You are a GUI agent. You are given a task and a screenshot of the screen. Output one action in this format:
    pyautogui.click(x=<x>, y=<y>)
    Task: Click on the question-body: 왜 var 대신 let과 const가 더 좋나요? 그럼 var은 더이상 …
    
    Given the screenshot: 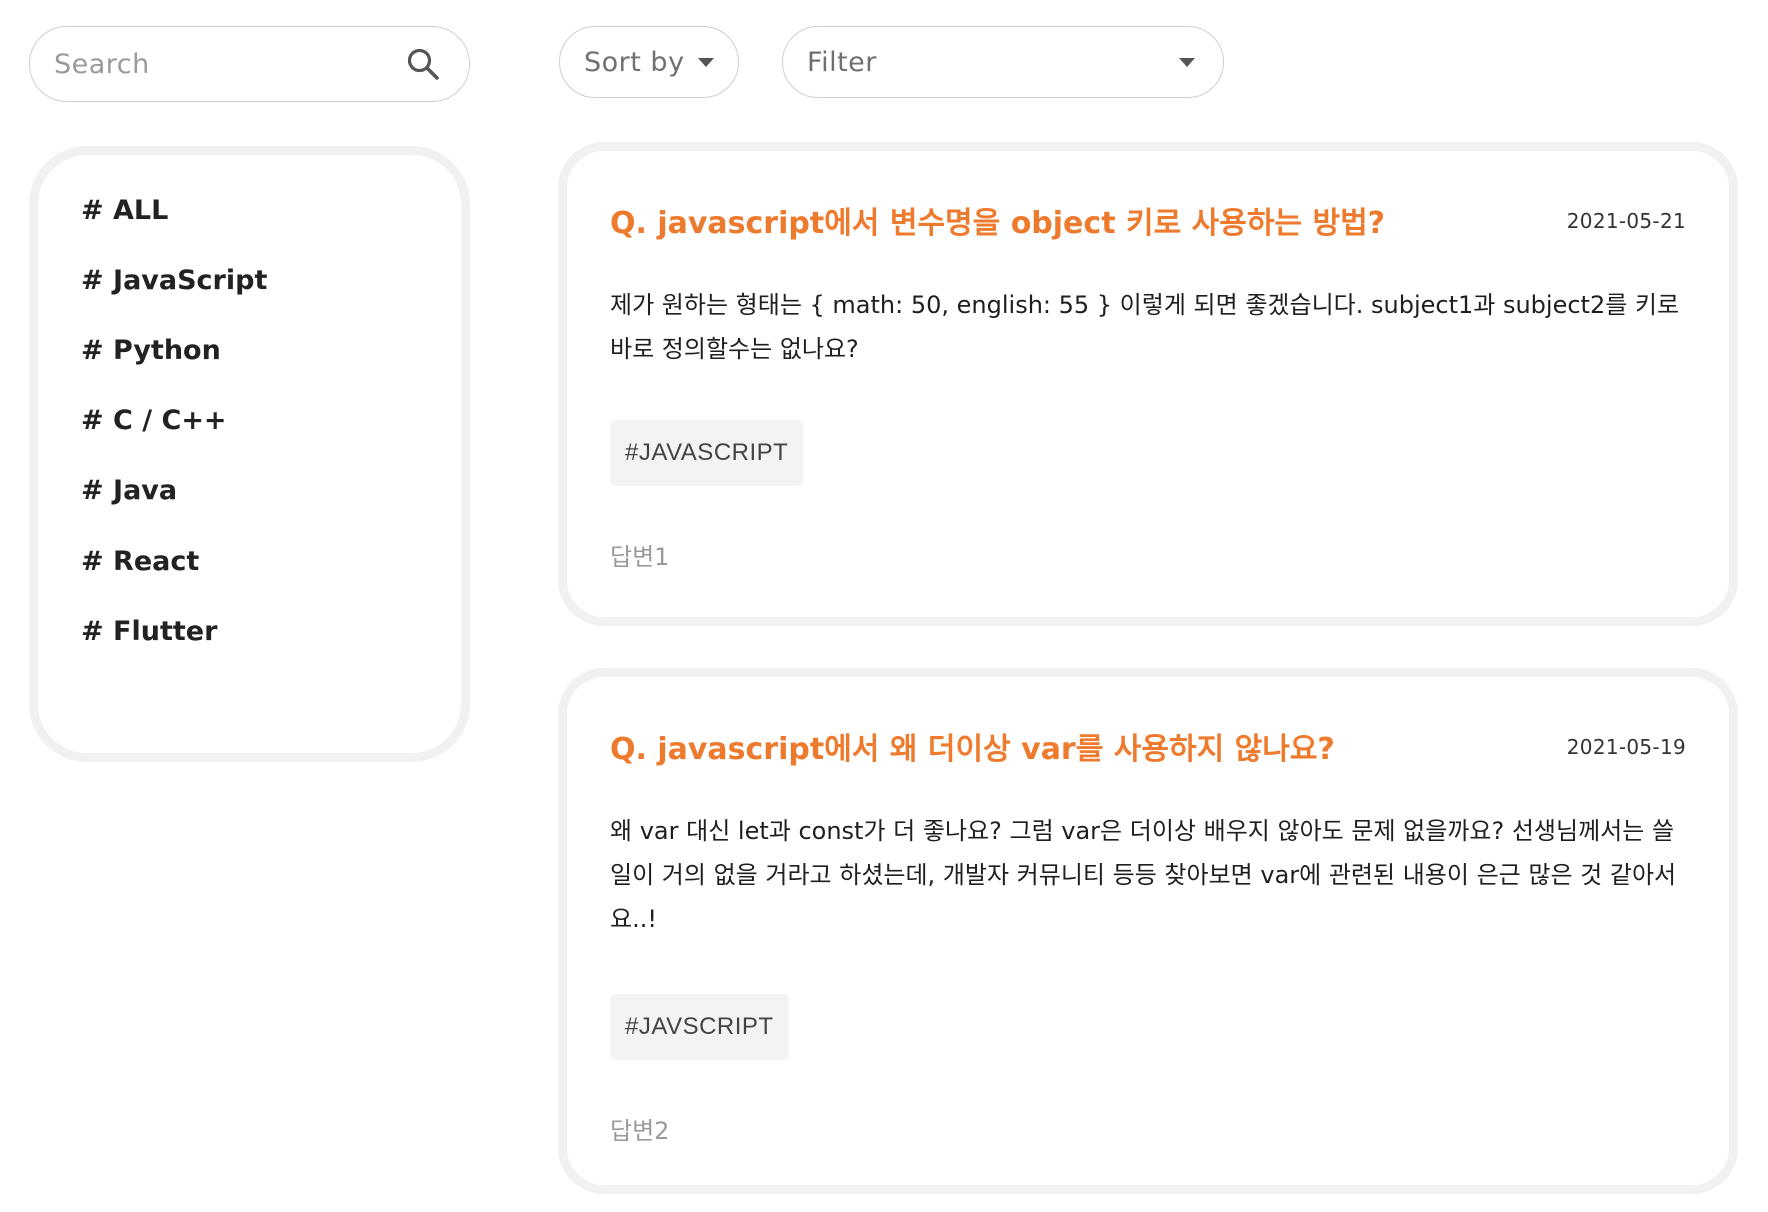 What is the action you would take?
    pyautogui.click(x=1143, y=875)
    